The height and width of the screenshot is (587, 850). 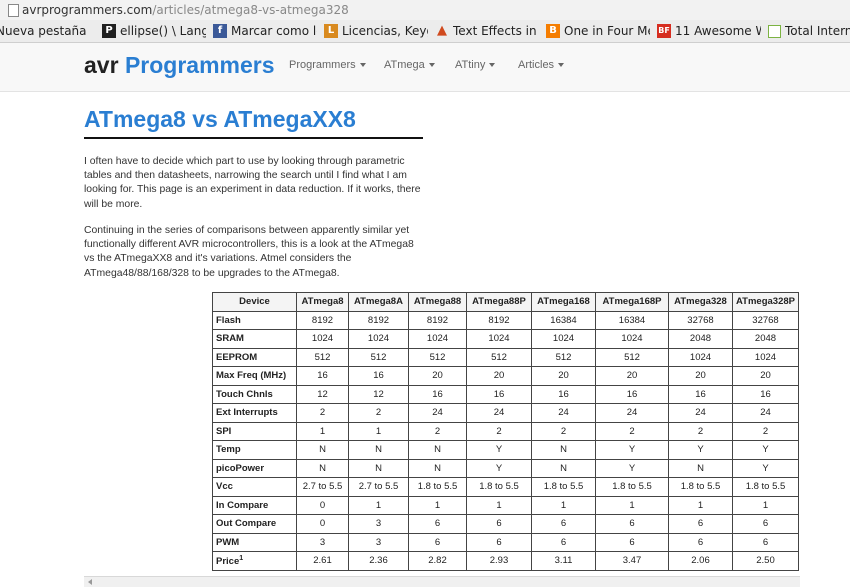 What do you see at coordinates (475, 65) in the screenshot?
I see `nav-attiny: ATtiny` at bounding box center [475, 65].